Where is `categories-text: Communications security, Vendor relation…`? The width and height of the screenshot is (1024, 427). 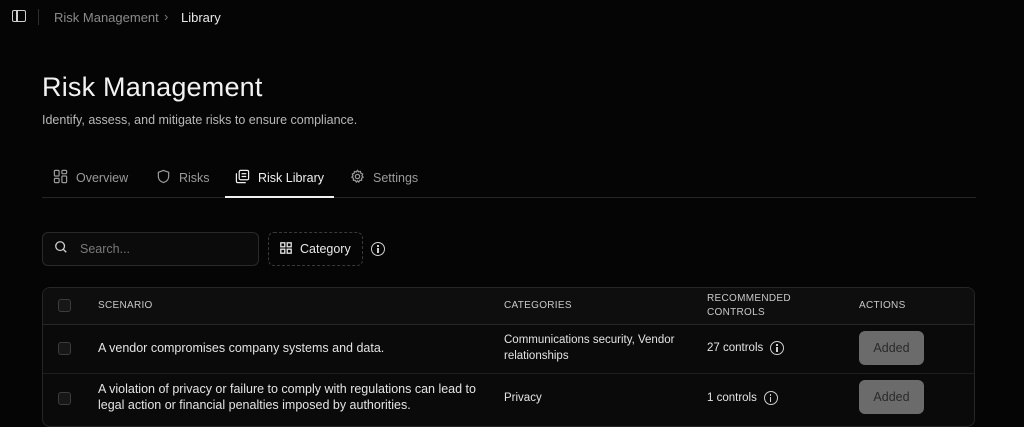 categories-text: Communications security, Vendor relation… is located at coordinates (589, 348).